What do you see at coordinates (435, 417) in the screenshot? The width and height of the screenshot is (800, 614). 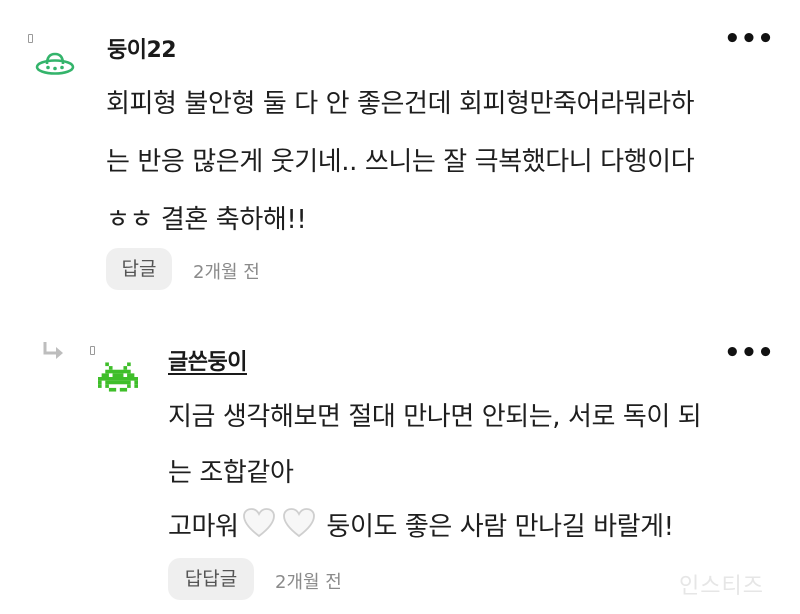 I see `reply-text-line: 지금 생각해보면 절대 만나면 안되는, 서로 독이 되` at bounding box center [435, 417].